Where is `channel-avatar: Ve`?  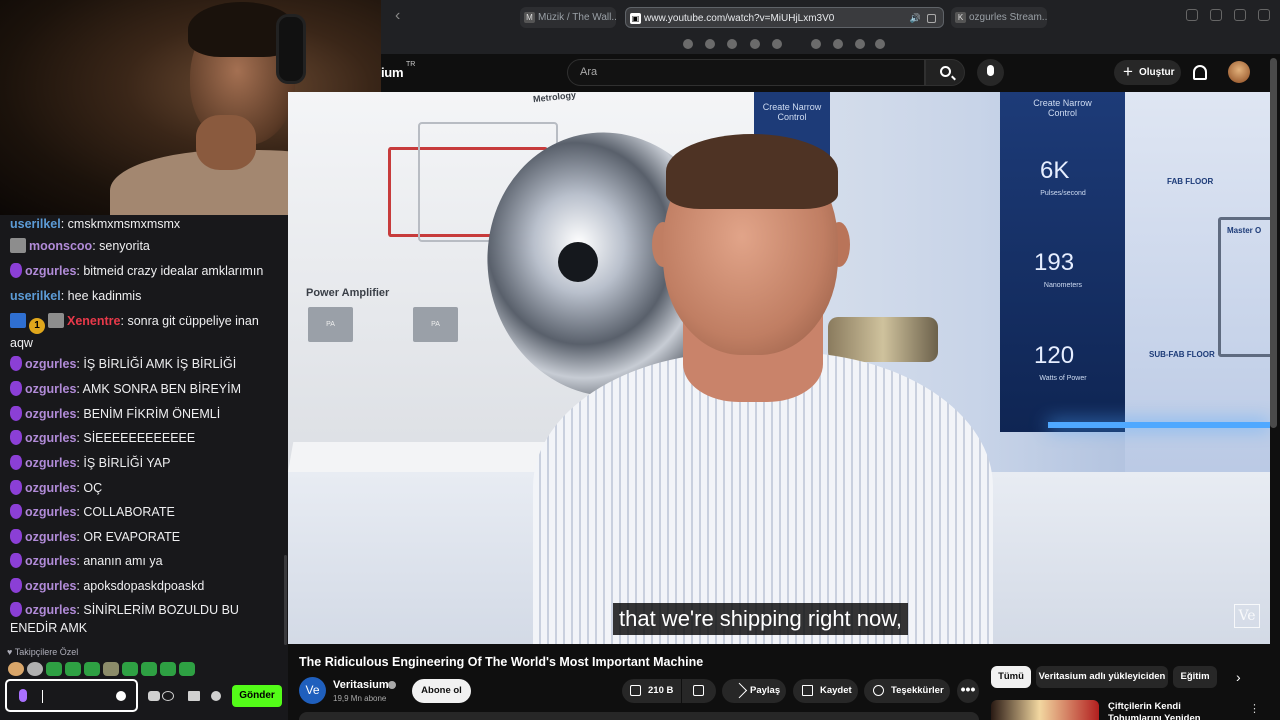 channel-avatar: Ve is located at coordinates (312, 690).